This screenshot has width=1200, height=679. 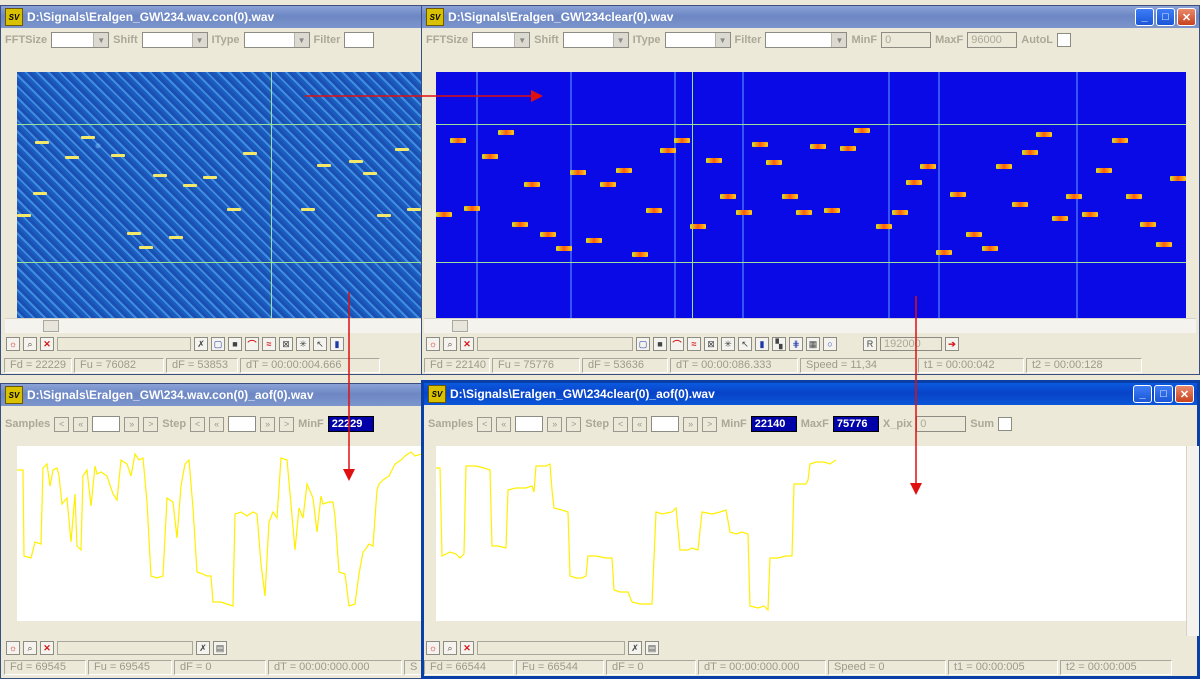 What do you see at coordinates (1005, 424) in the screenshot?
I see `sum-checkbox` at bounding box center [1005, 424].